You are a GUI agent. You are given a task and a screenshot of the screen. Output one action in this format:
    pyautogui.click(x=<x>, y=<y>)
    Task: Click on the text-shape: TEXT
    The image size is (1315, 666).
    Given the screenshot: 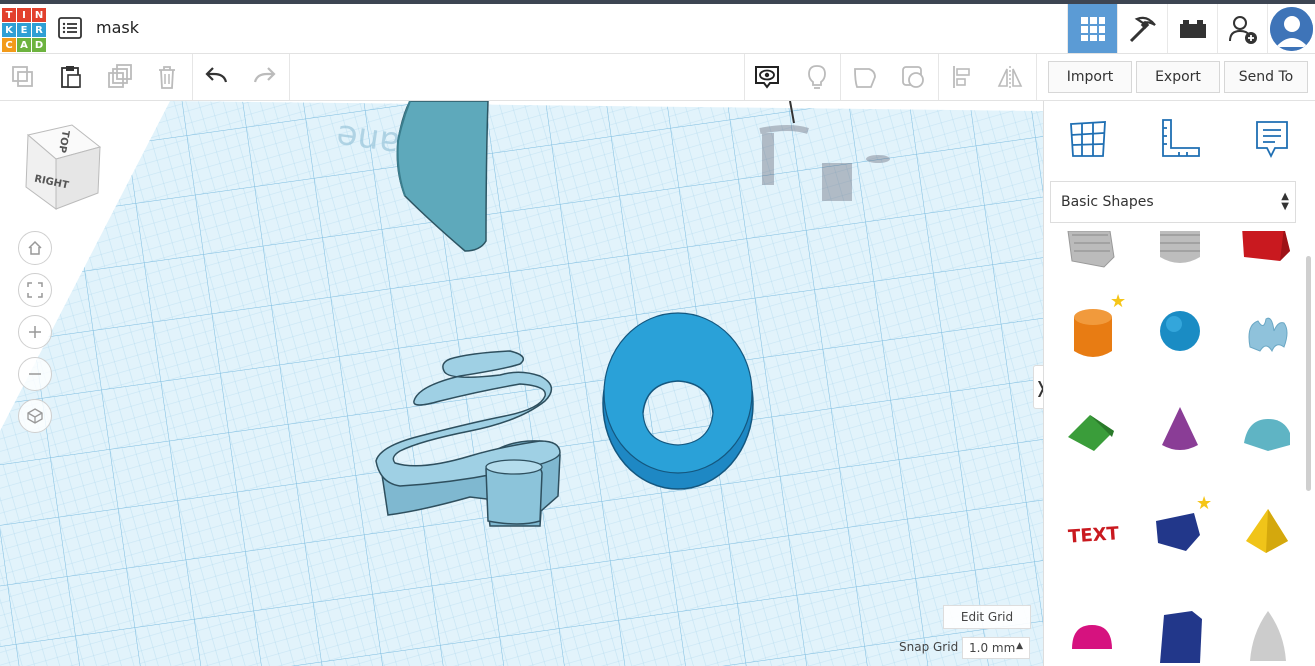 What is the action you would take?
    pyautogui.click(x=1092, y=533)
    